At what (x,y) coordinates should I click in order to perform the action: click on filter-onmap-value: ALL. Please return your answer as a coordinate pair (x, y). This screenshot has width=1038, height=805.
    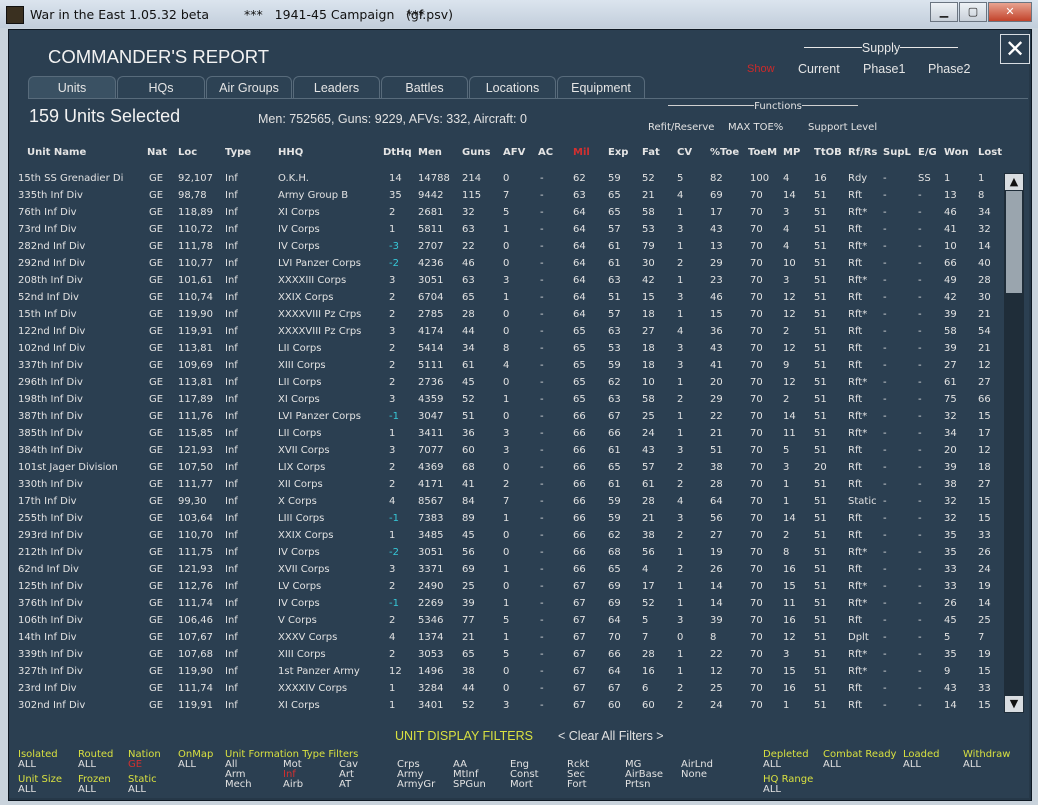
    Looking at the image, I should click on (187, 764).